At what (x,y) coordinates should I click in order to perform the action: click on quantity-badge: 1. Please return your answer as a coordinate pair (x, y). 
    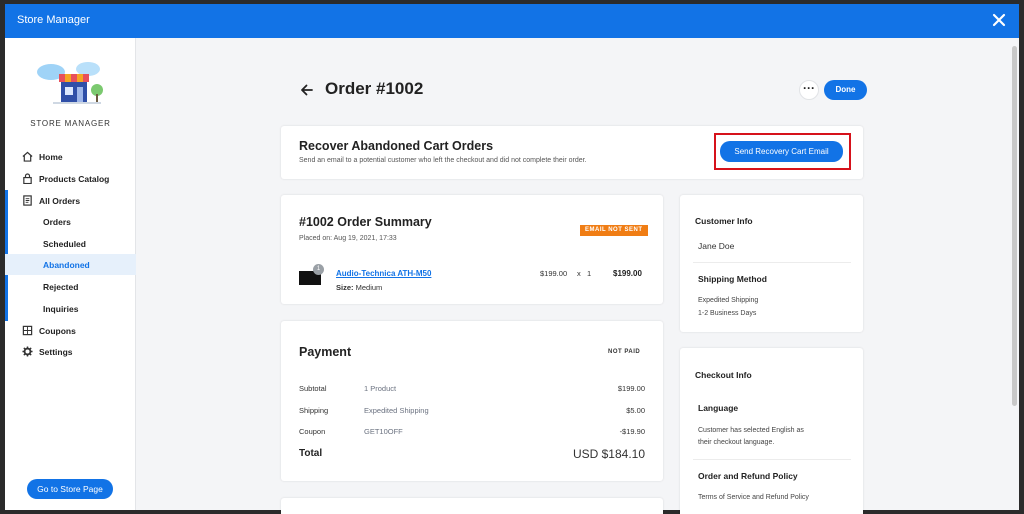
    Looking at the image, I should click on (318, 269).